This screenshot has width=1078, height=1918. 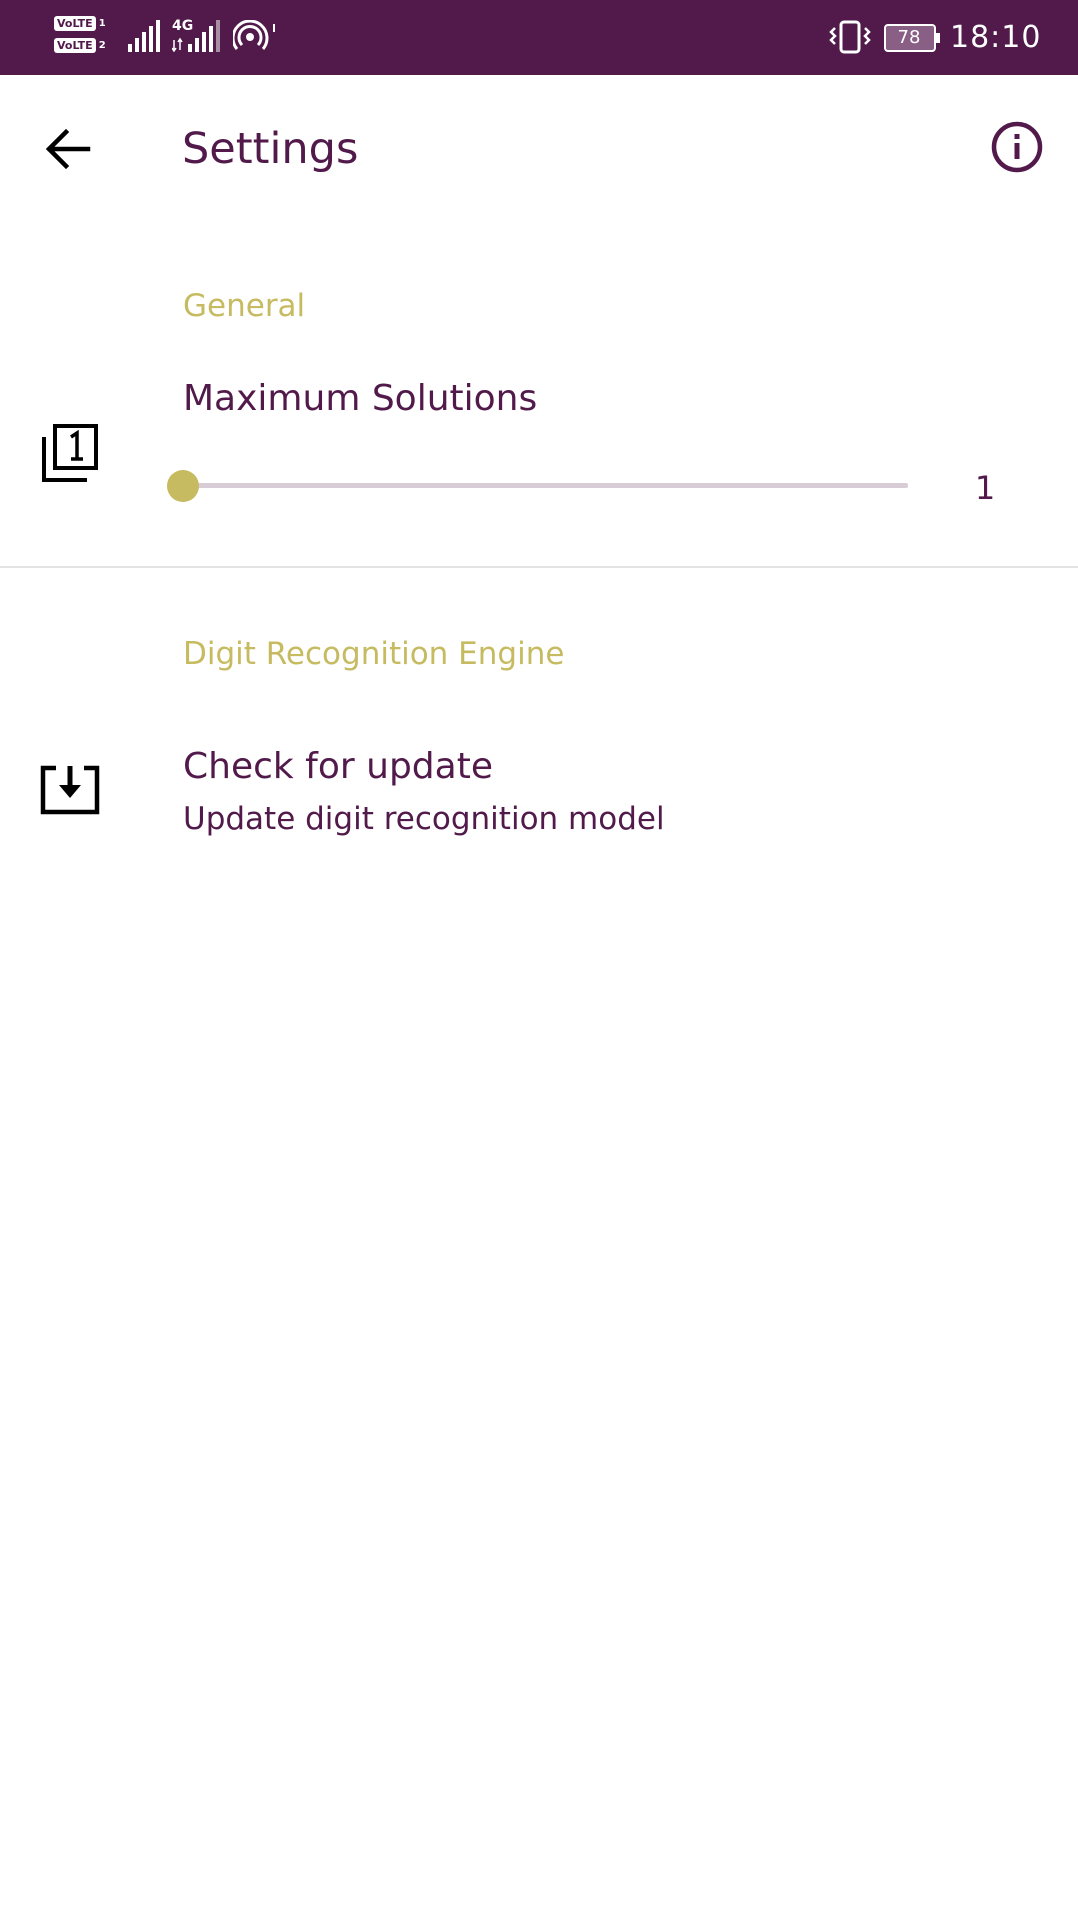 I want to click on section-header-engine: Digit Recognition Engine, so click(x=374, y=654).